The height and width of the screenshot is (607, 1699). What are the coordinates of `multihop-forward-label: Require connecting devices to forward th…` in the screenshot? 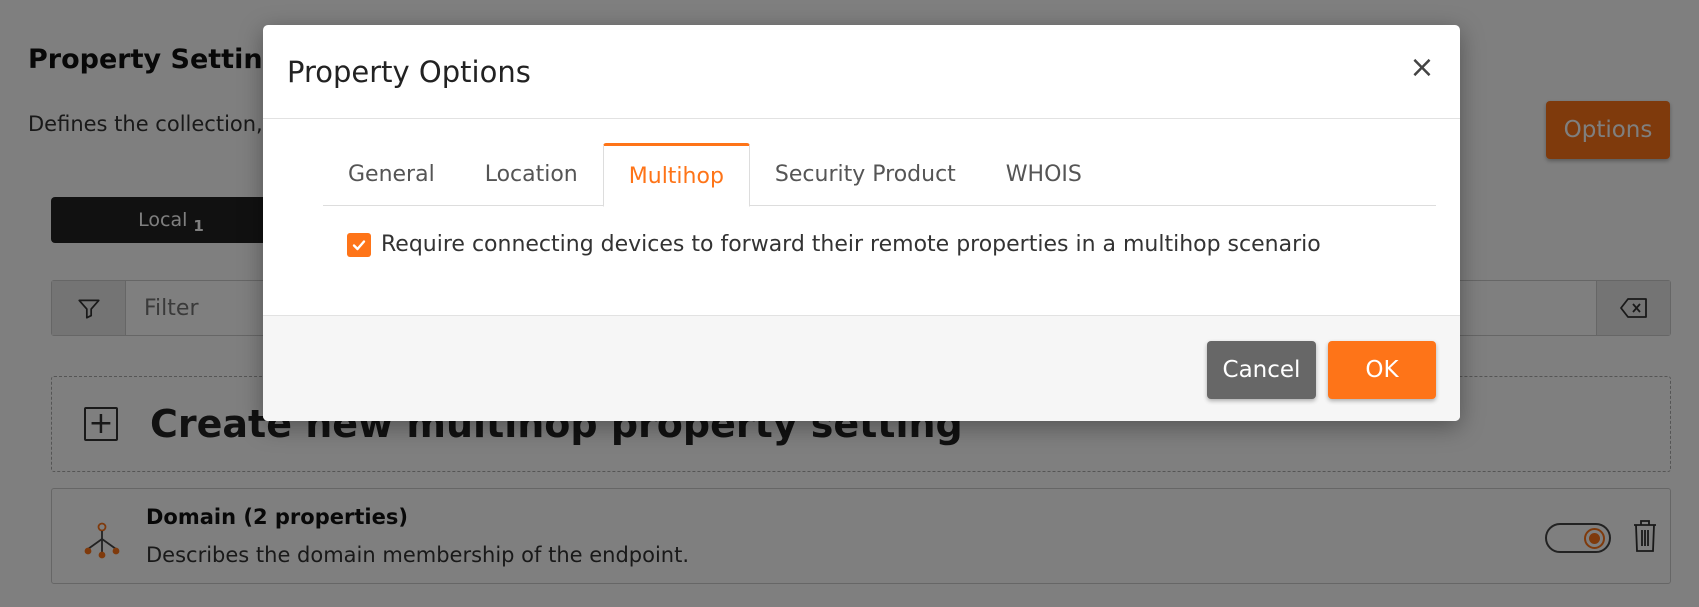 It's located at (851, 244).